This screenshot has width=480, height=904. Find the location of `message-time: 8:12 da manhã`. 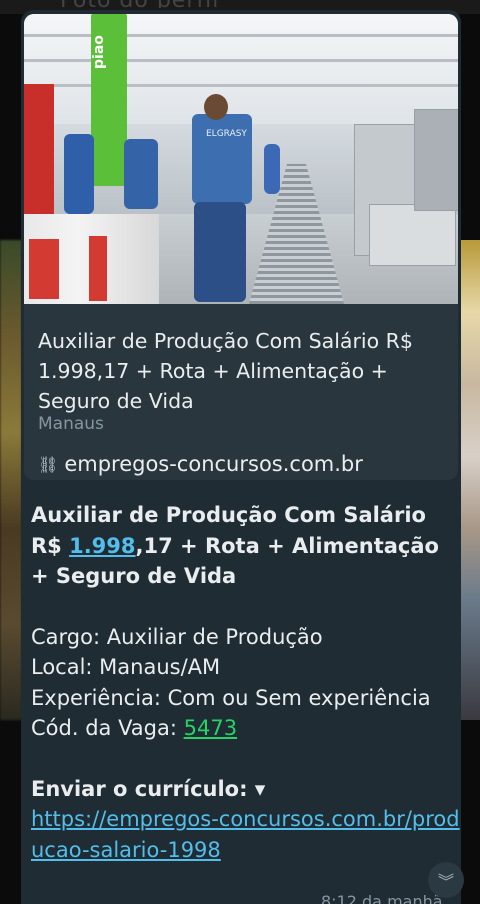

message-time: 8:12 da manhã is located at coordinates (382, 898).